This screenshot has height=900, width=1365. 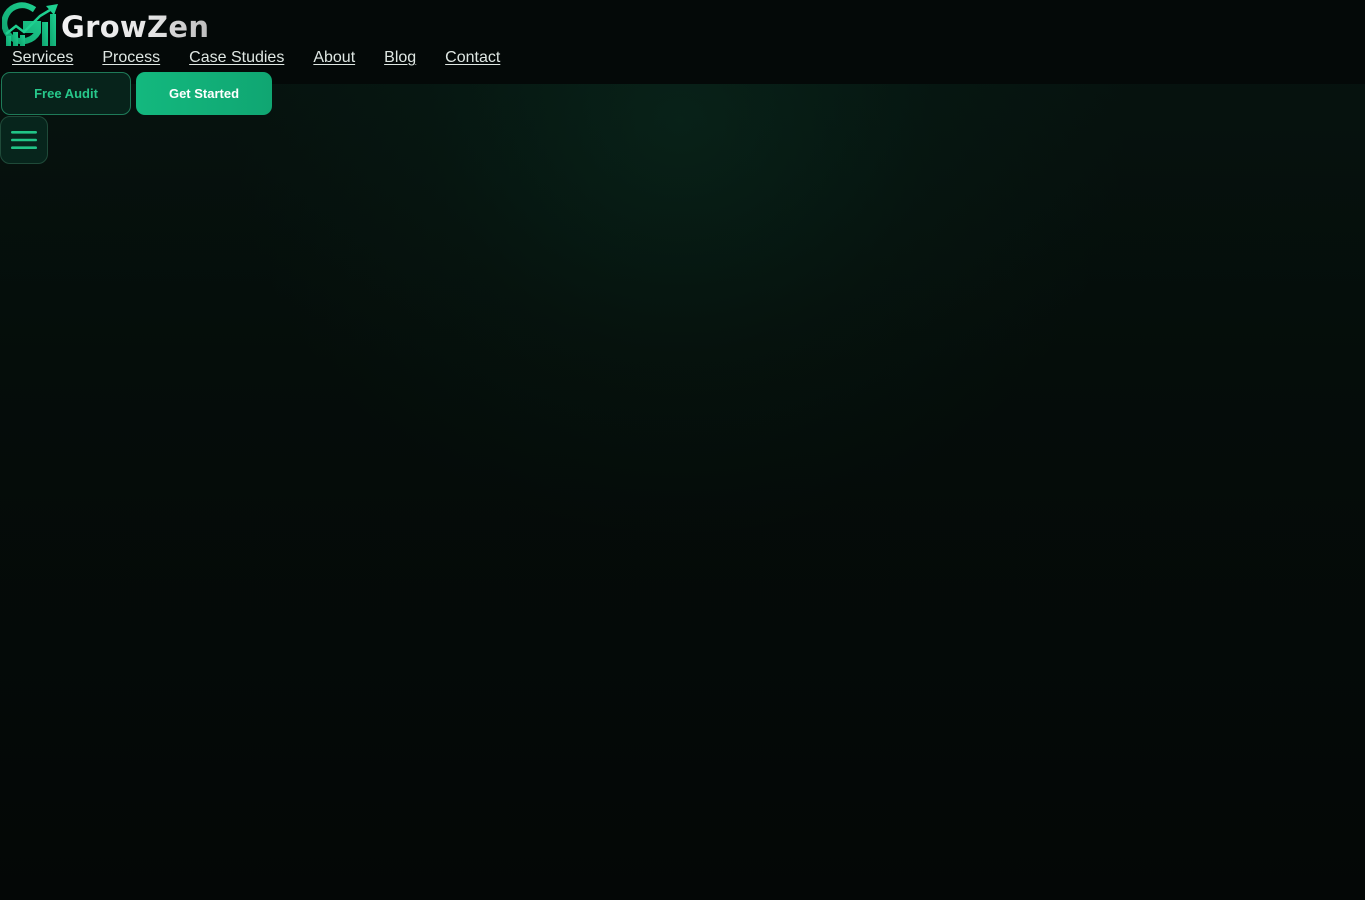 What do you see at coordinates (472, 58) in the screenshot?
I see `nav-link-contact: Contact` at bounding box center [472, 58].